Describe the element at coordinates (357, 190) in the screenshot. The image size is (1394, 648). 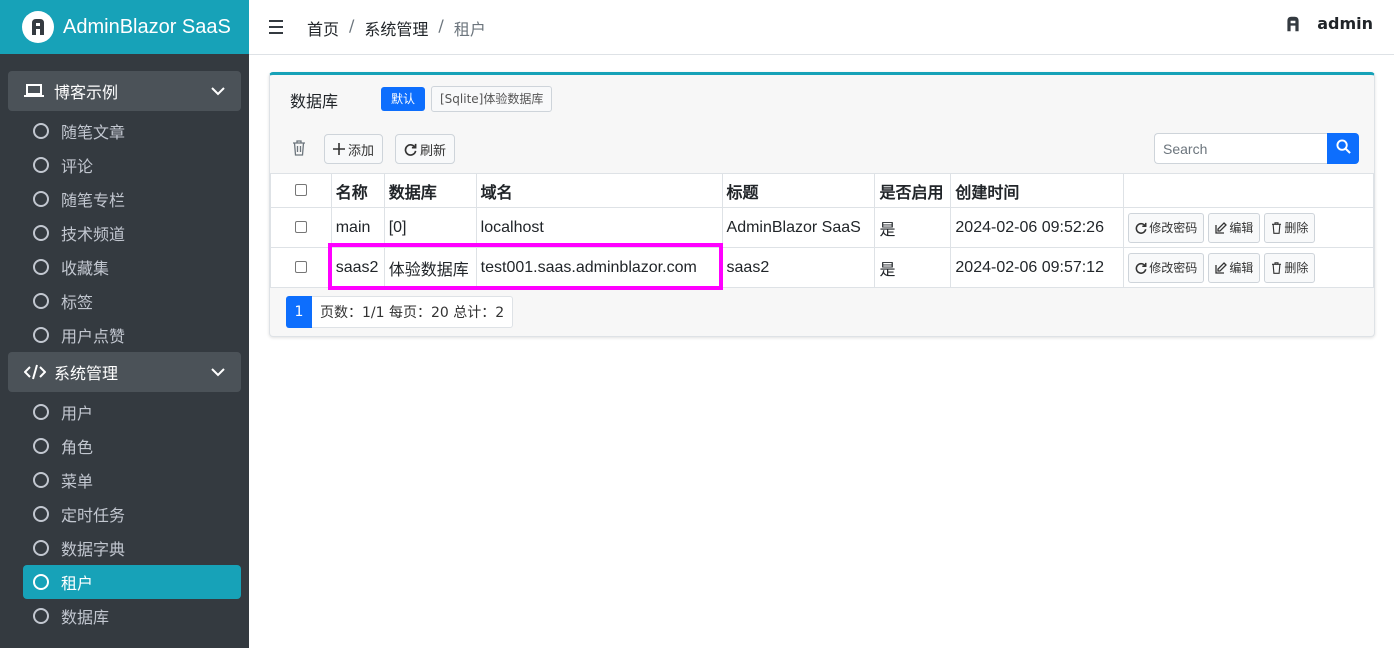
I see `column-header-name: 名称` at that location.